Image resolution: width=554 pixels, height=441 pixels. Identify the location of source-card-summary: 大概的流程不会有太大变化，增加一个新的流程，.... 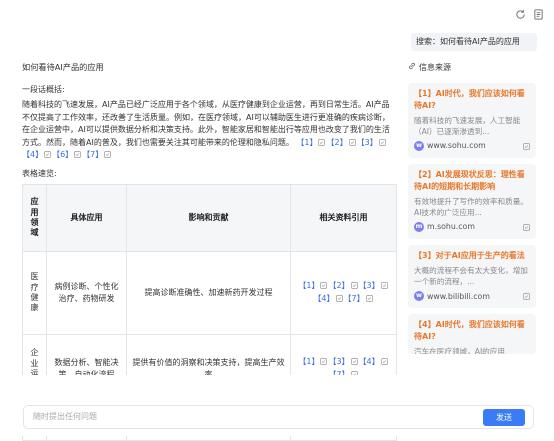
(471, 276).